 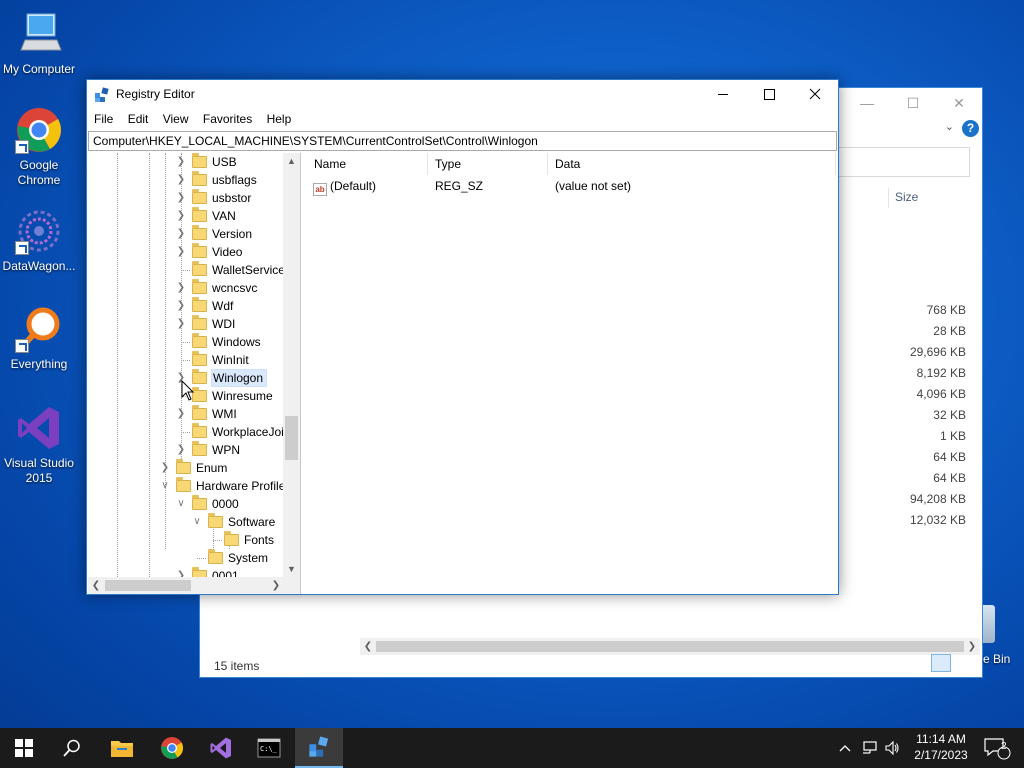 I want to click on tree-node: ∨ 0000, so click(x=209, y=504).